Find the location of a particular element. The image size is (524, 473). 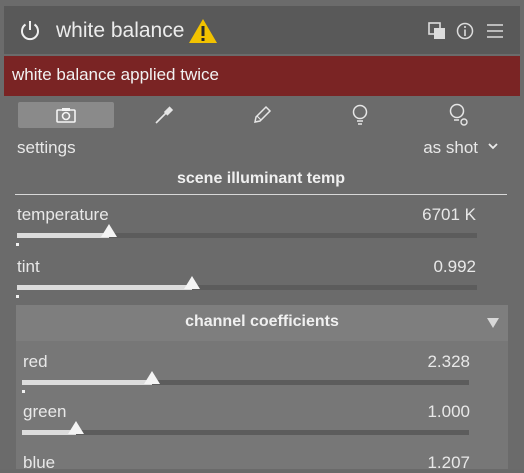

bulb-settings-icon is located at coordinates (458, 114).